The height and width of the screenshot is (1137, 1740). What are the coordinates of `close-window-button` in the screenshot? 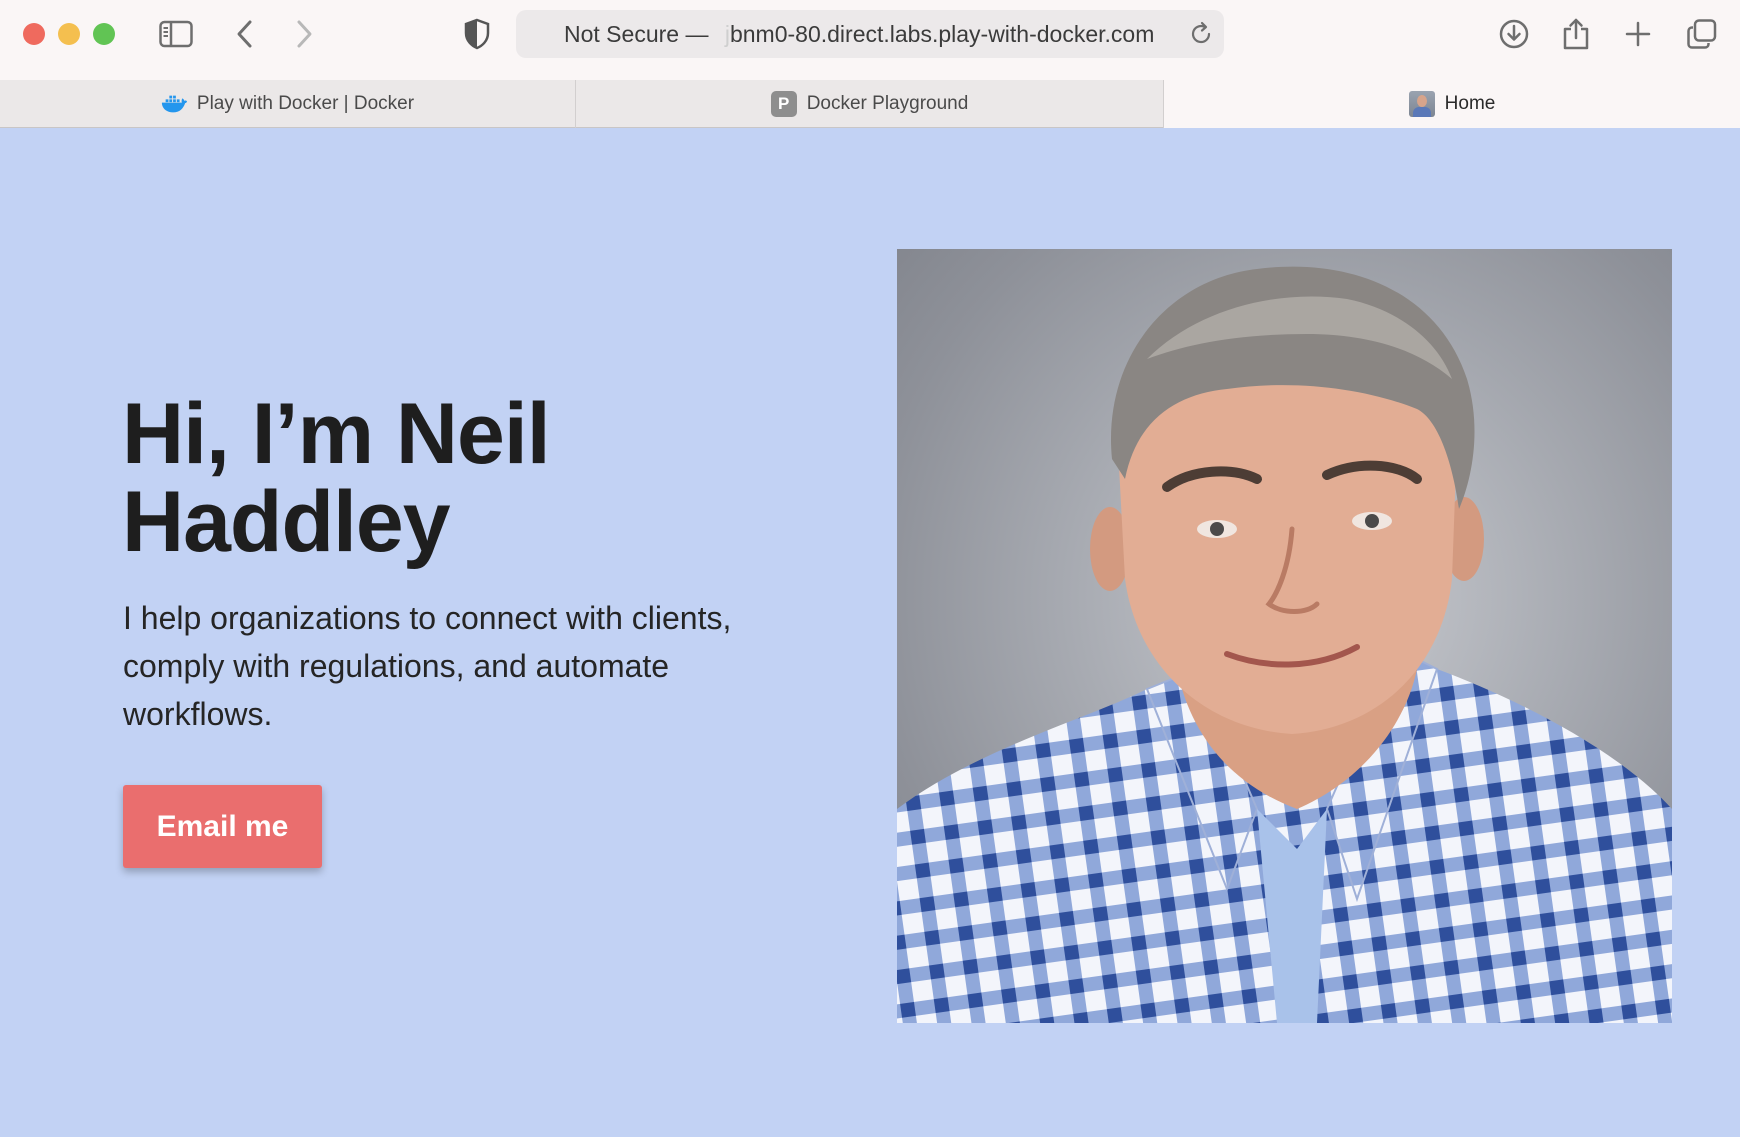 It's located at (34, 34).